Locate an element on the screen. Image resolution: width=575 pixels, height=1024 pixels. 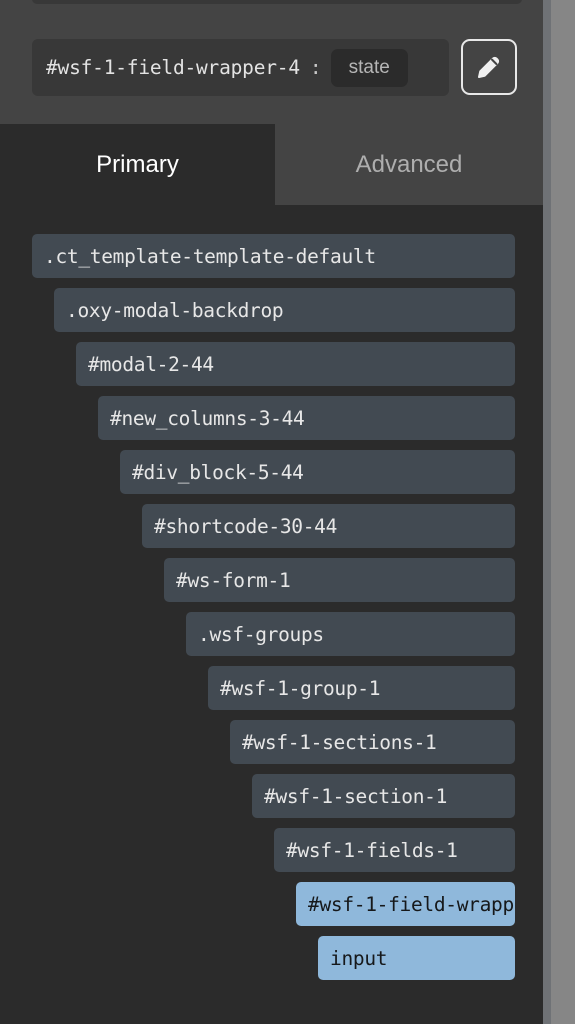
tree-row: #wsf-1-sections-1 is located at coordinates (271, 742).